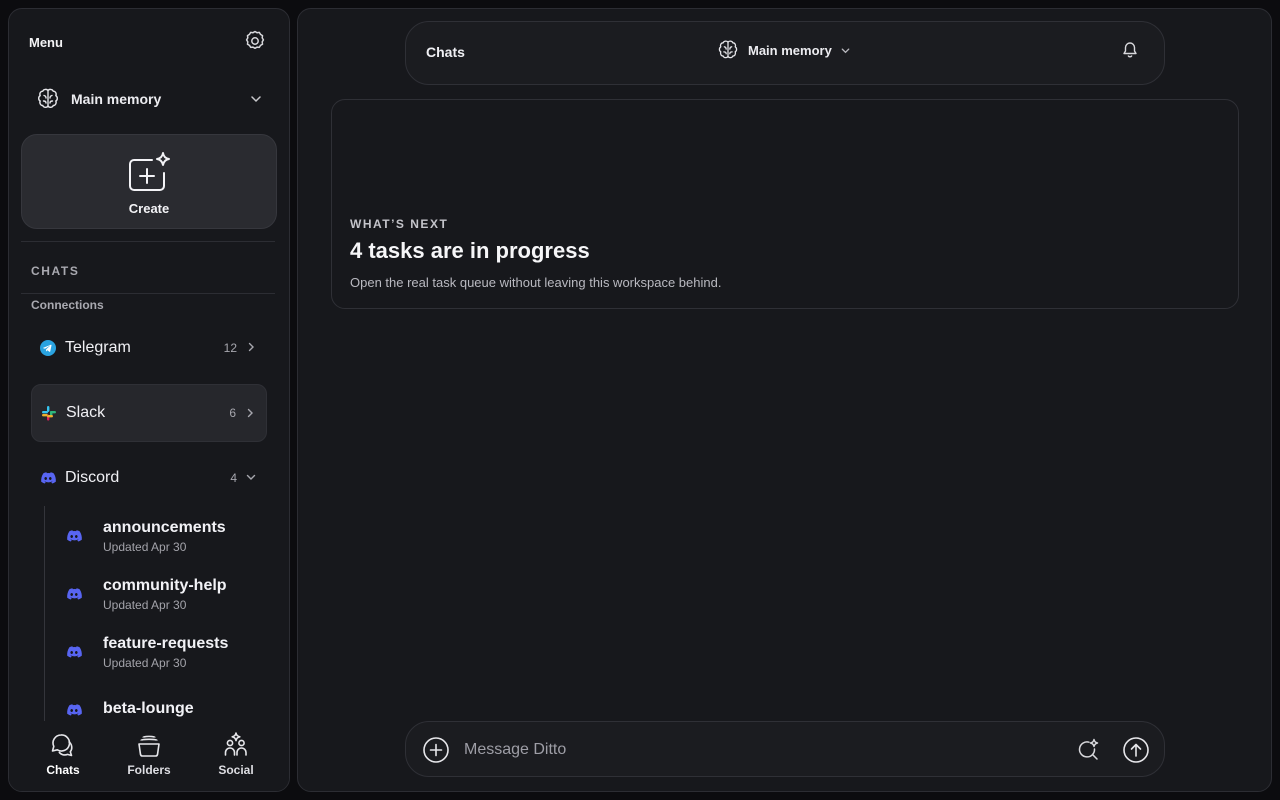 This screenshot has width=1280, height=800. I want to click on social-icon, so click(236, 745).